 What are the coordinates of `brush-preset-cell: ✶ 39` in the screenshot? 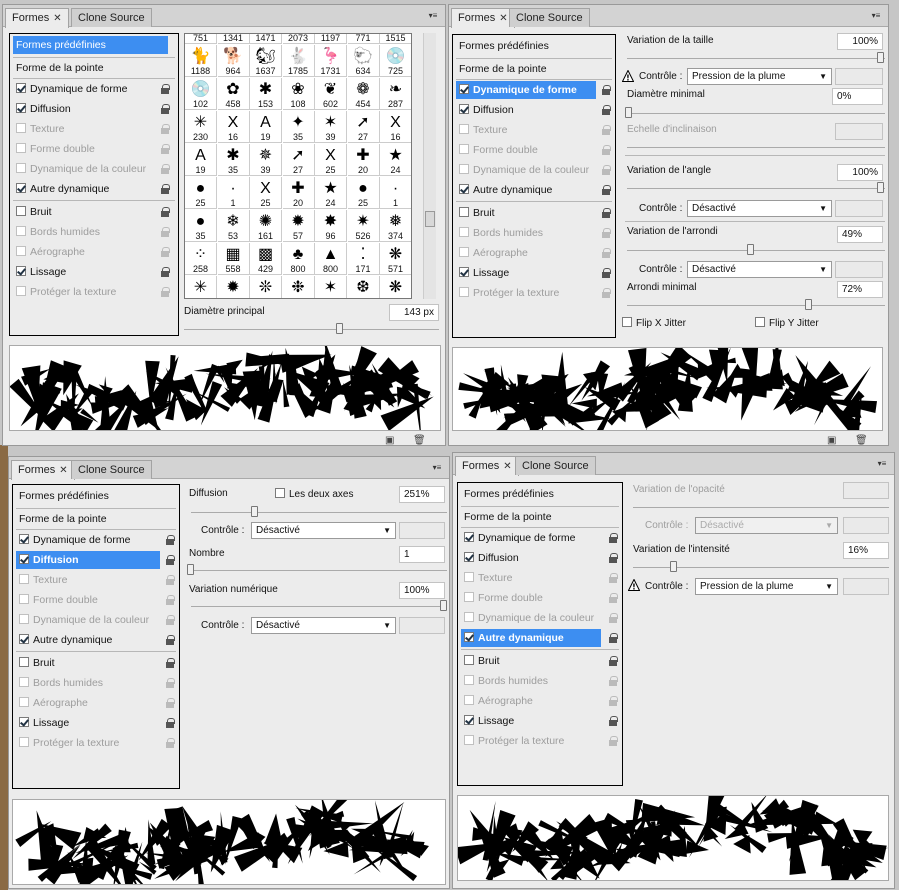 It's located at (331, 127).